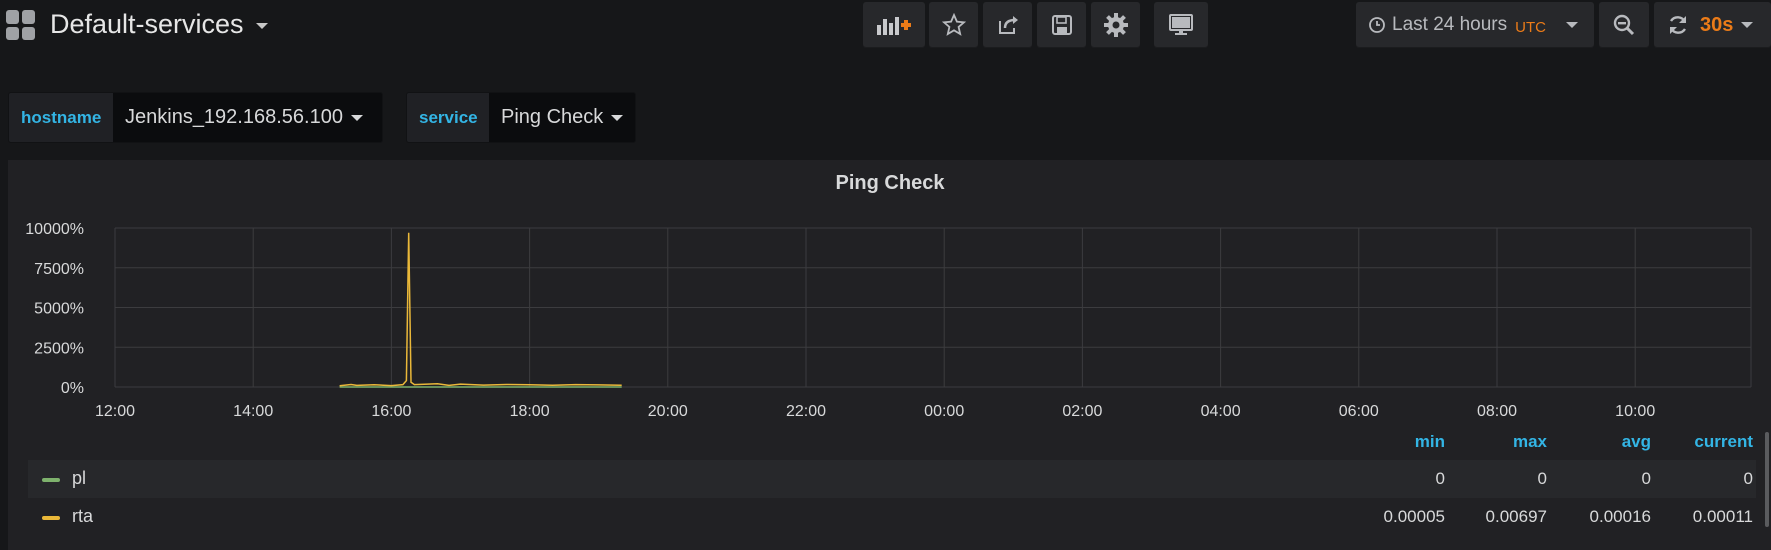 This screenshot has width=1771, height=550. What do you see at coordinates (59, 309) in the screenshot?
I see `y-tick-label: 5000%` at bounding box center [59, 309].